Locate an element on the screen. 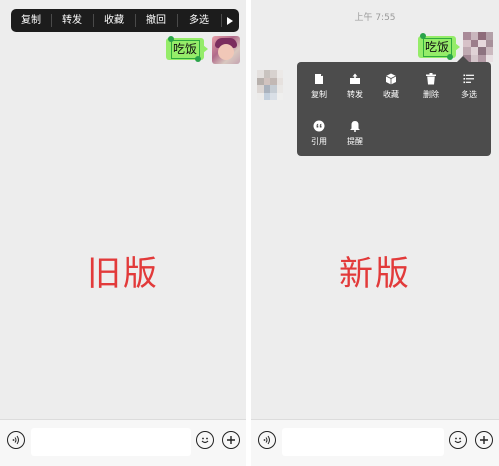 The image size is (499, 466). new-menu-item-quote: 引用 is located at coordinates (319, 133).